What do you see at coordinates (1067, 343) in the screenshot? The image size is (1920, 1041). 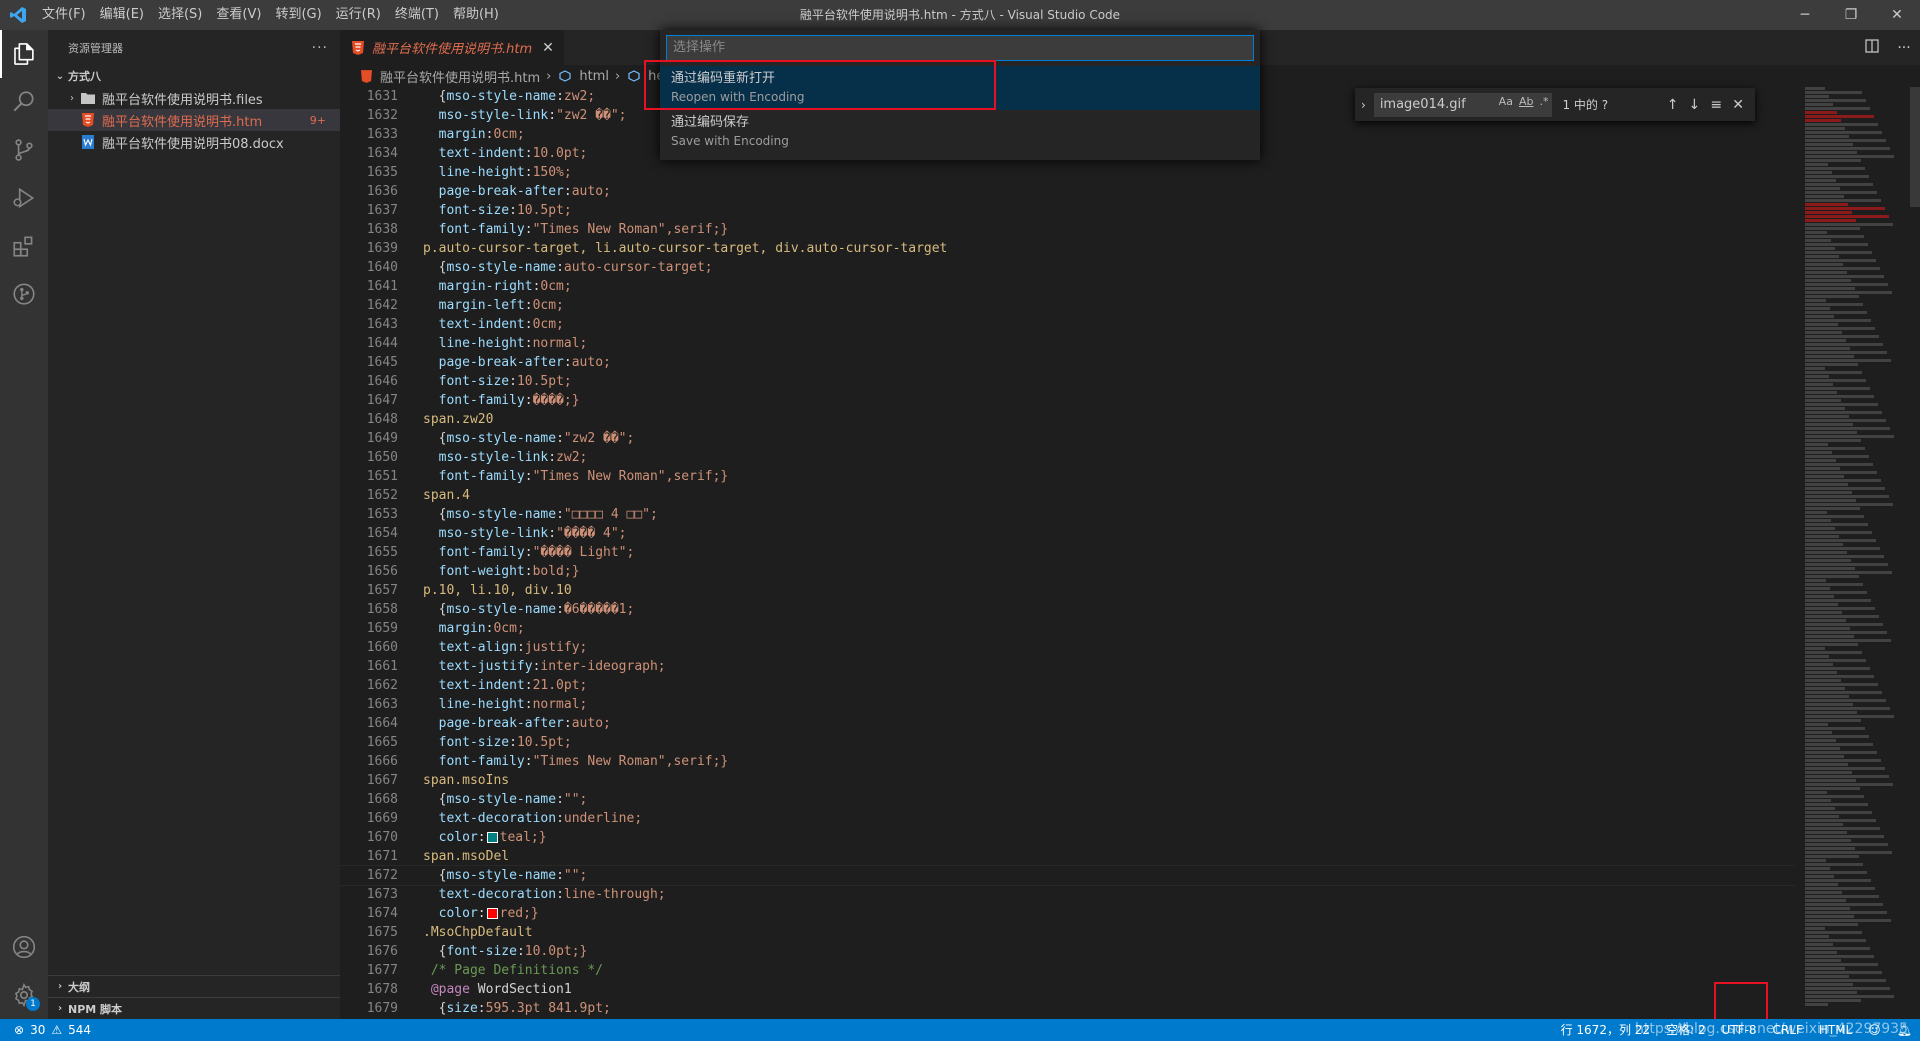 I see `code-line: 1644 line-height:normal;` at bounding box center [1067, 343].